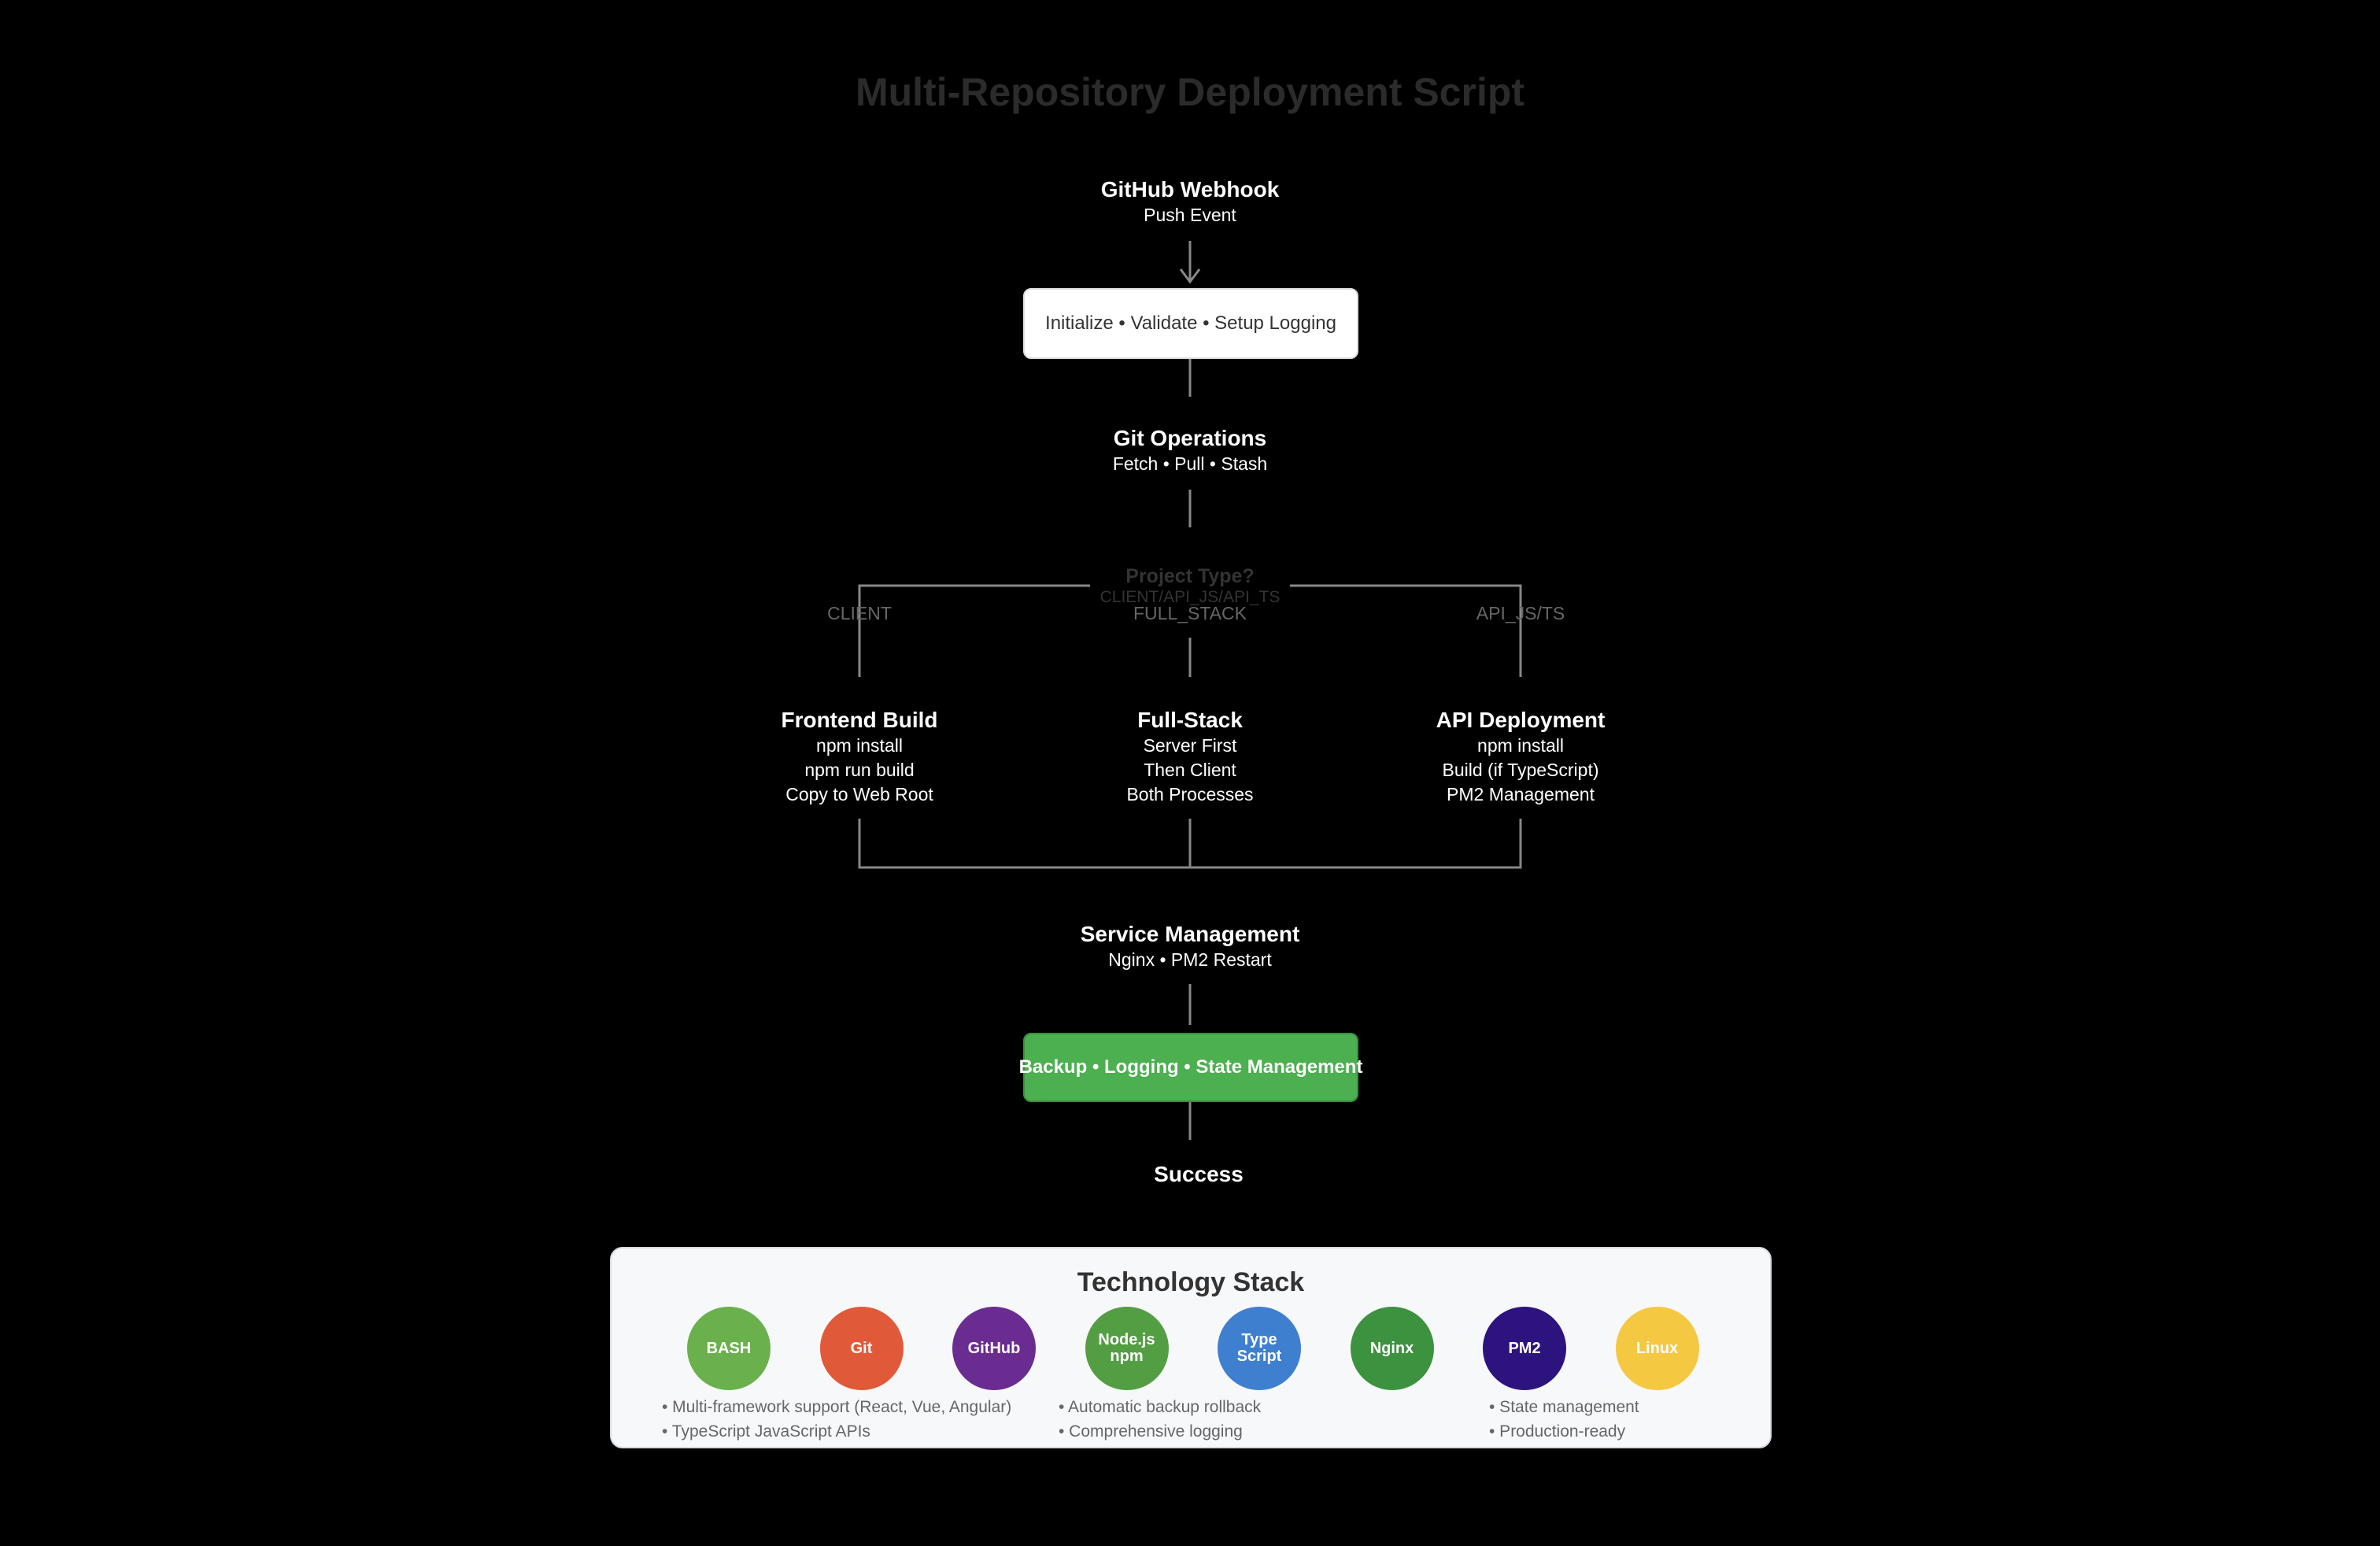 The width and height of the screenshot is (2380, 1546). What do you see at coordinates (1190, 720) in the screenshot?
I see `fullstack-title: Full-Stack` at bounding box center [1190, 720].